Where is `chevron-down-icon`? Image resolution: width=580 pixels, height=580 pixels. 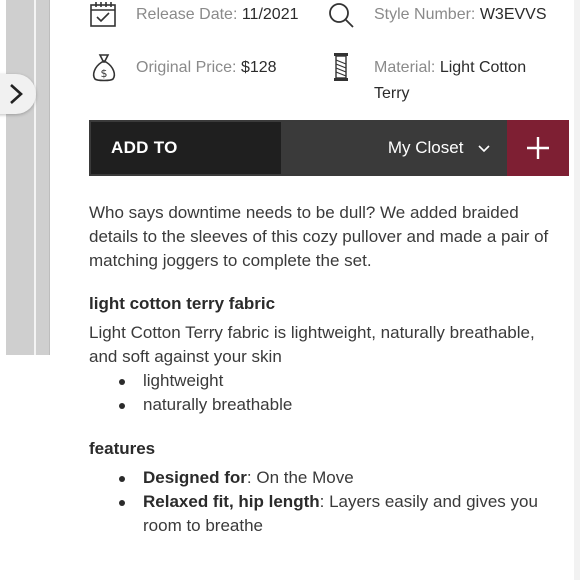
chevron-down-icon is located at coordinates (484, 148).